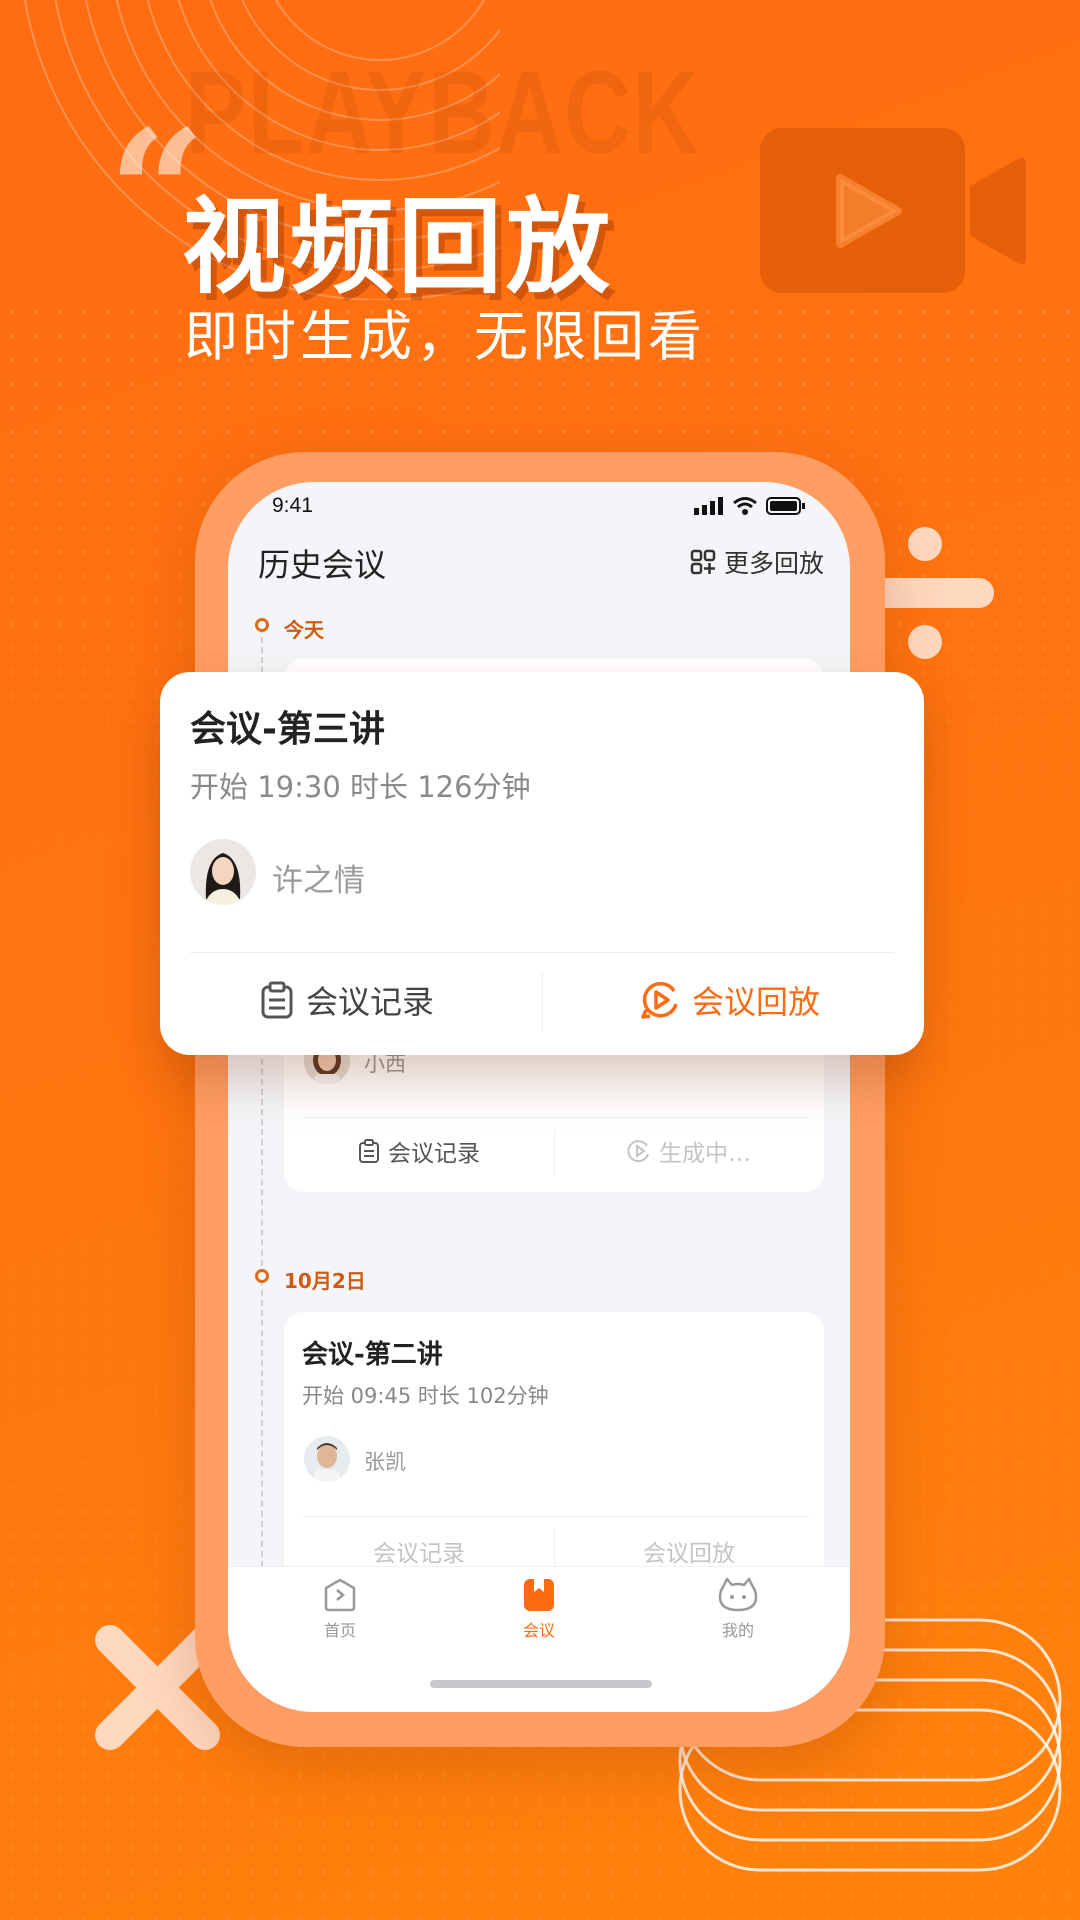 The image size is (1080, 1920). Describe the element at coordinates (708, 506) in the screenshot. I see `signal-icon` at that location.